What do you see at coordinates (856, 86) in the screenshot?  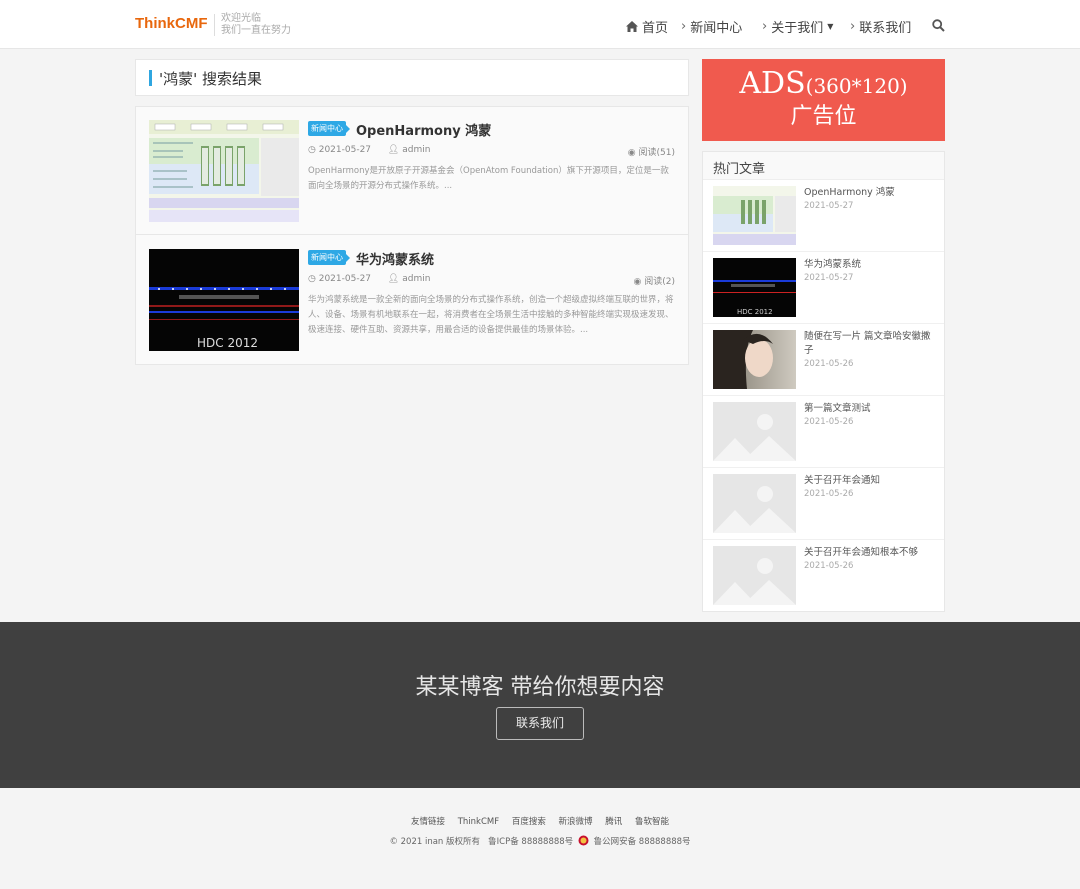 I see `ad-size: (360*120)` at bounding box center [856, 86].